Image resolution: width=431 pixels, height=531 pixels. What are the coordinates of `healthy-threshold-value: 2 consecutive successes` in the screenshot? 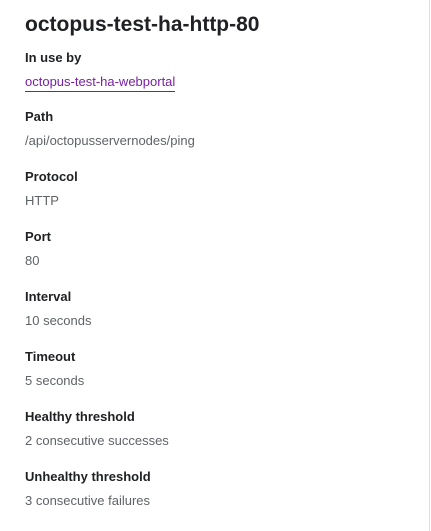 It's located at (97, 440).